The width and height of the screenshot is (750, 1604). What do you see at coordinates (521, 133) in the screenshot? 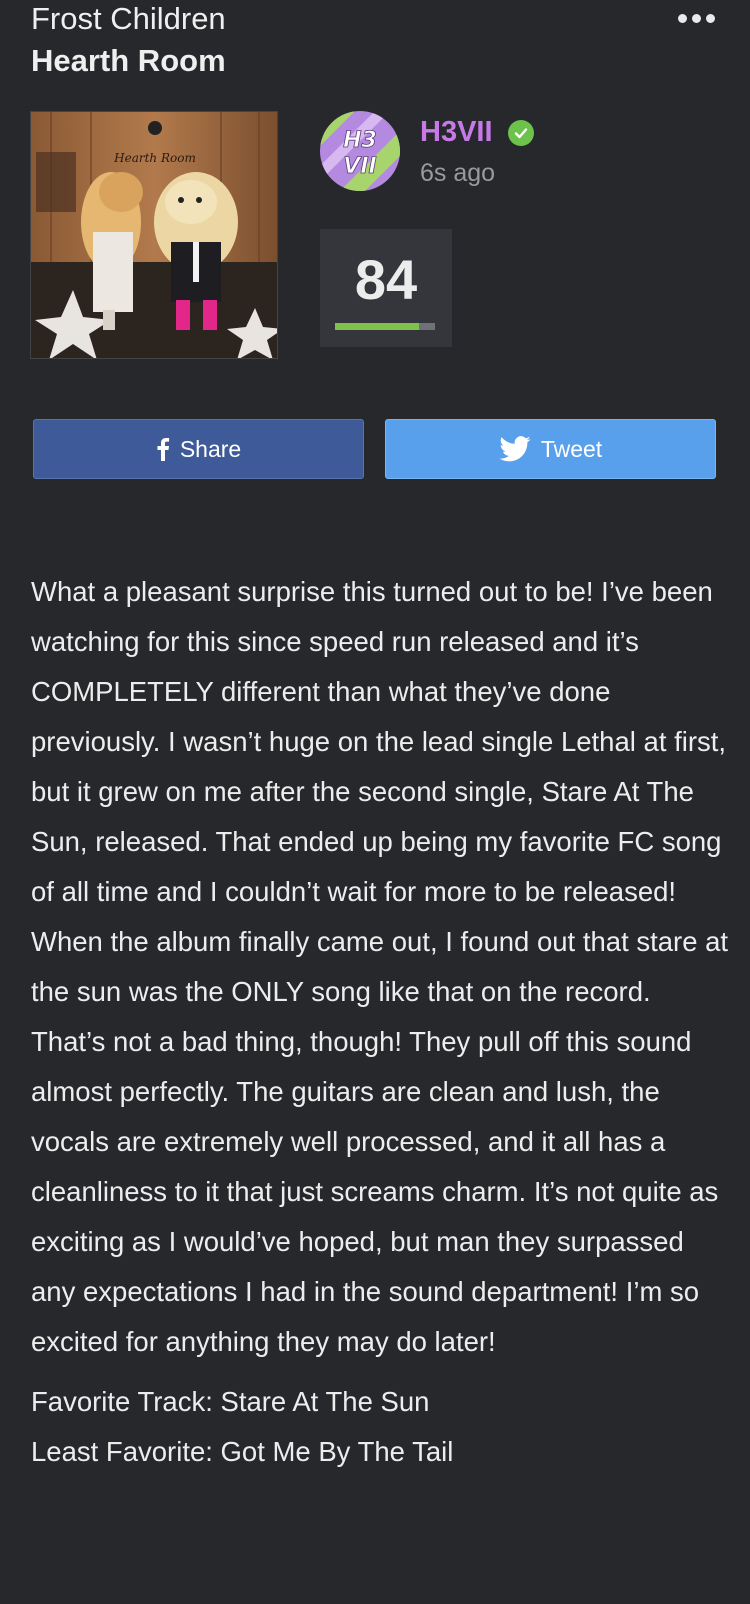
I see `check-badge-icon` at bounding box center [521, 133].